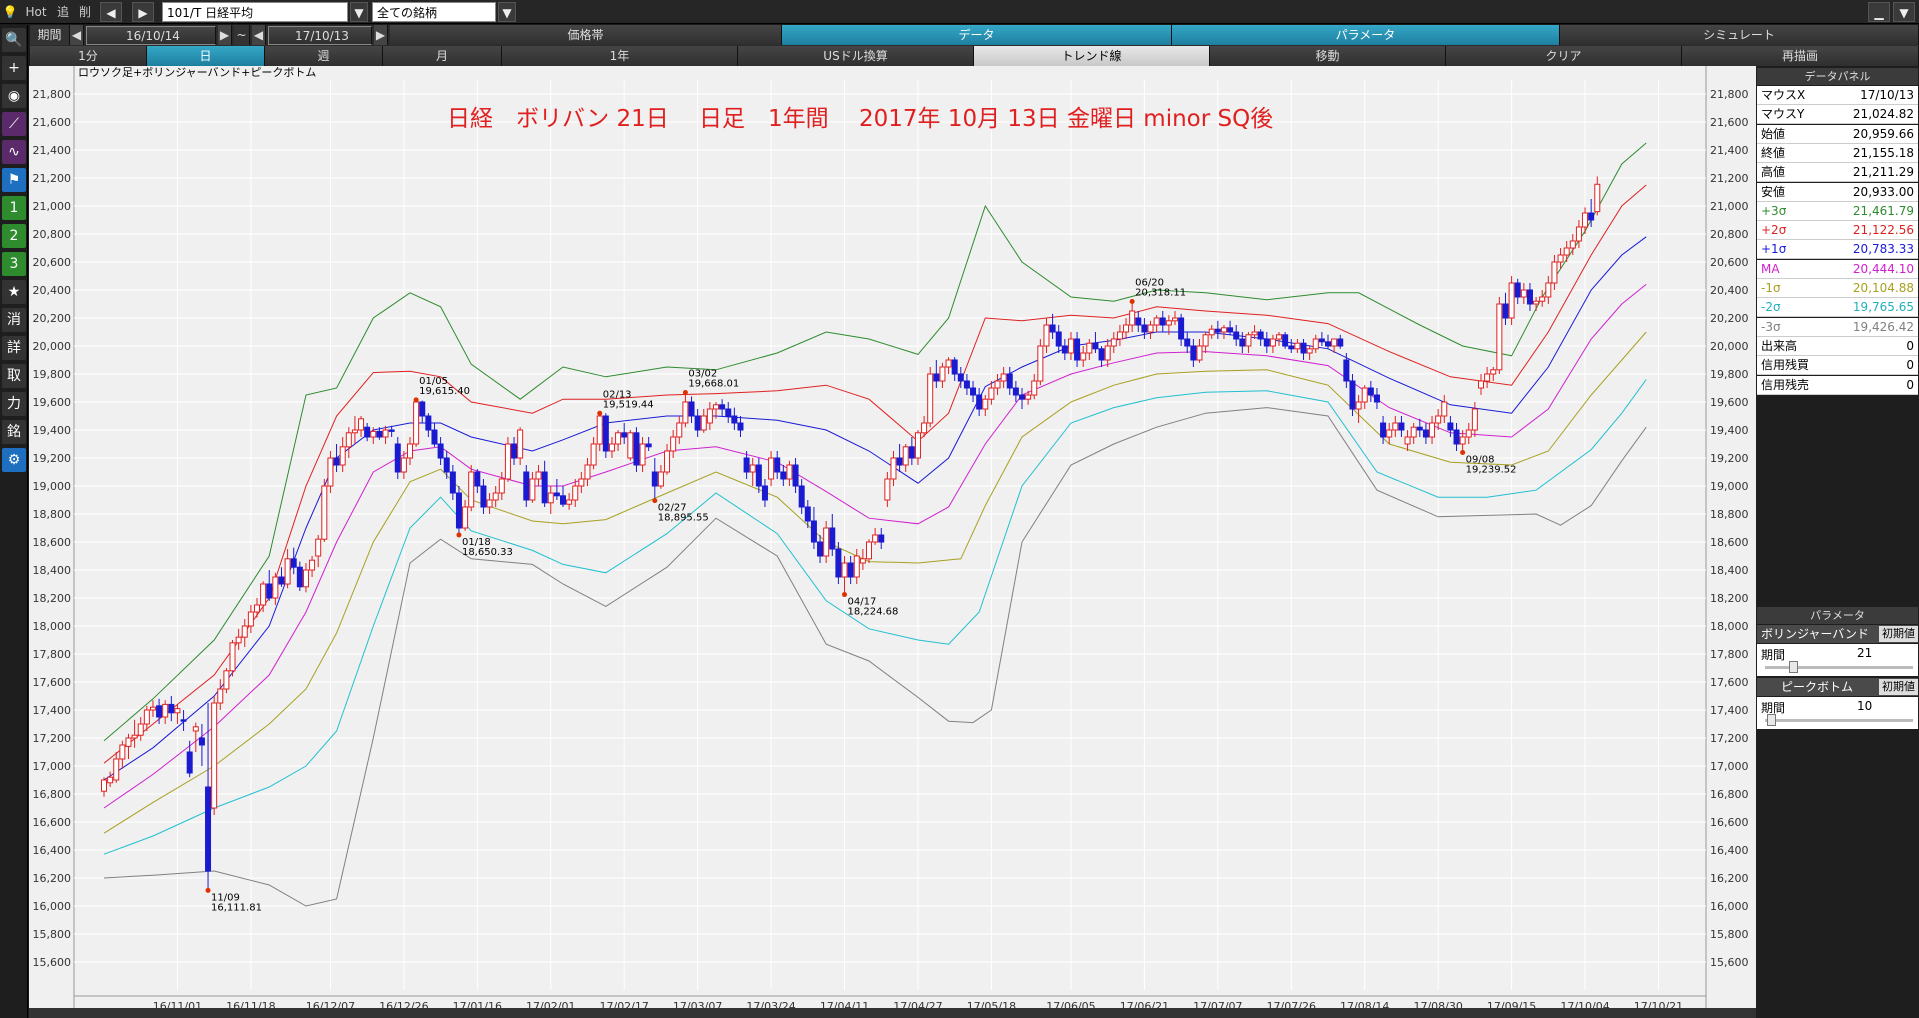 This screenshot has width=1919, height=1018. I want to click on y-tick-label-left: 18,400, so click(52, 570).